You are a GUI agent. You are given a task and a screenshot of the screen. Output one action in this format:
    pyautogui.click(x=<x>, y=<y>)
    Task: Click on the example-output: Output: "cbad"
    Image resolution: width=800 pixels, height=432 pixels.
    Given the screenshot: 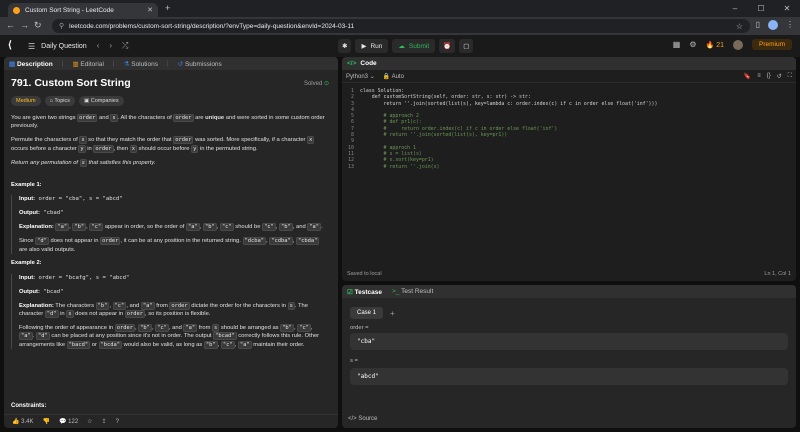 What is the action you would take?
    pyautogui.click(x=41, y=213)
    